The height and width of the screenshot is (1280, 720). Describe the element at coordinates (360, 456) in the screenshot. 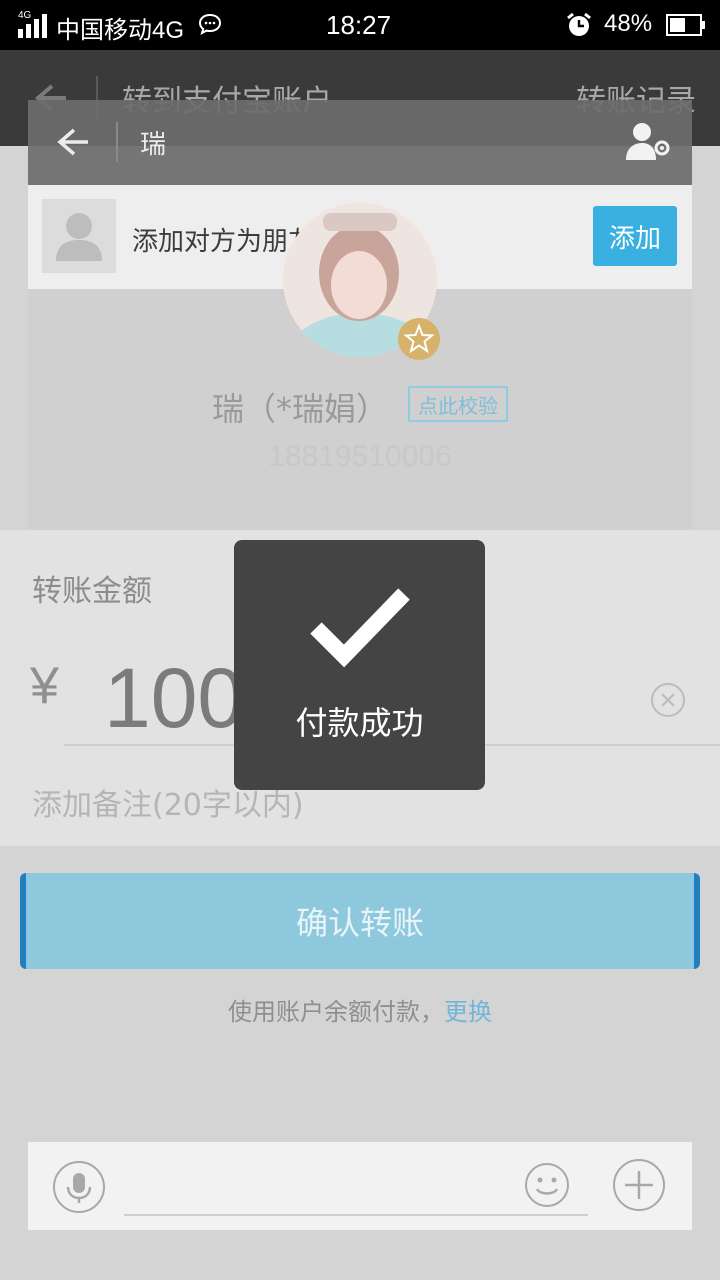

I see `profile-phone: 18819510006` at that location.